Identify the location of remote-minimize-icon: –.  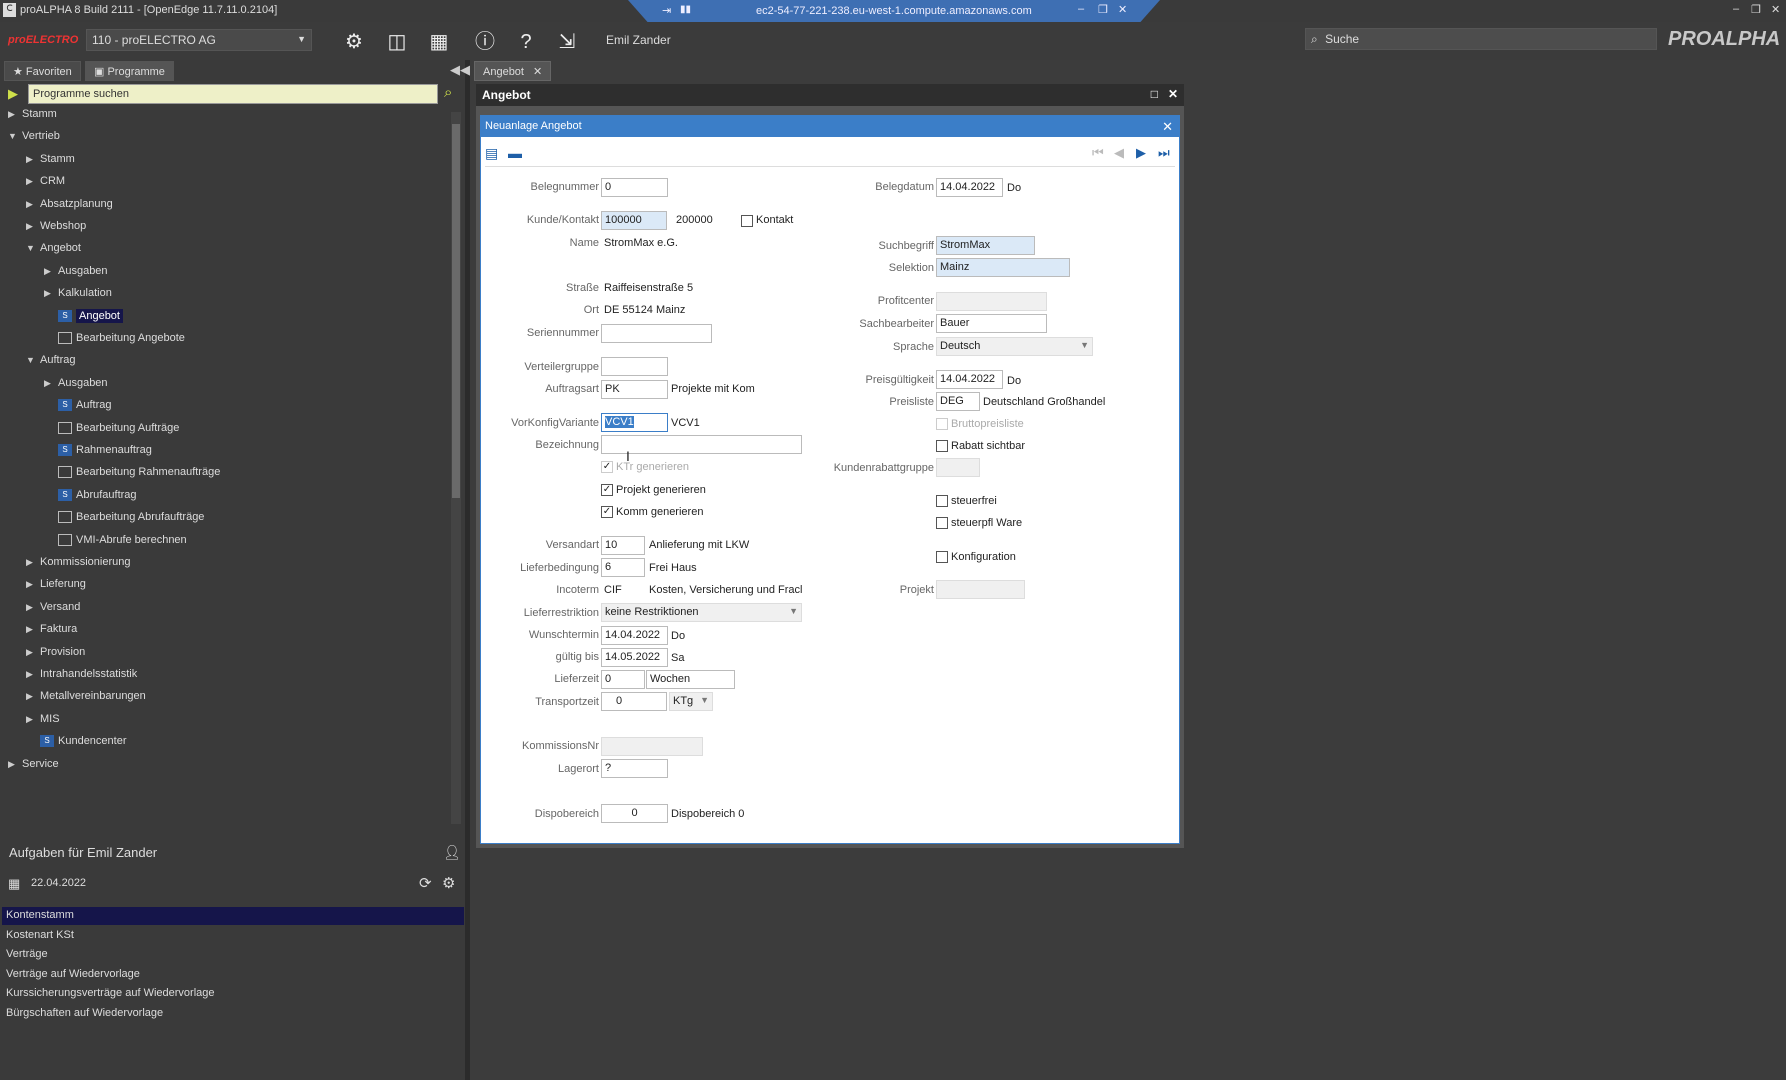
(1081, 9).